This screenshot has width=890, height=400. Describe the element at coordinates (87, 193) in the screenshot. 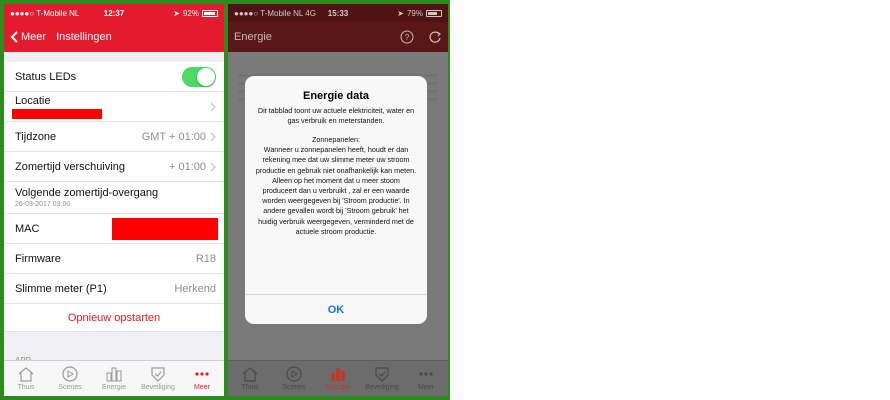

I see `volgende-overgang-label: Volgende zomertijd-overgang` at that location.